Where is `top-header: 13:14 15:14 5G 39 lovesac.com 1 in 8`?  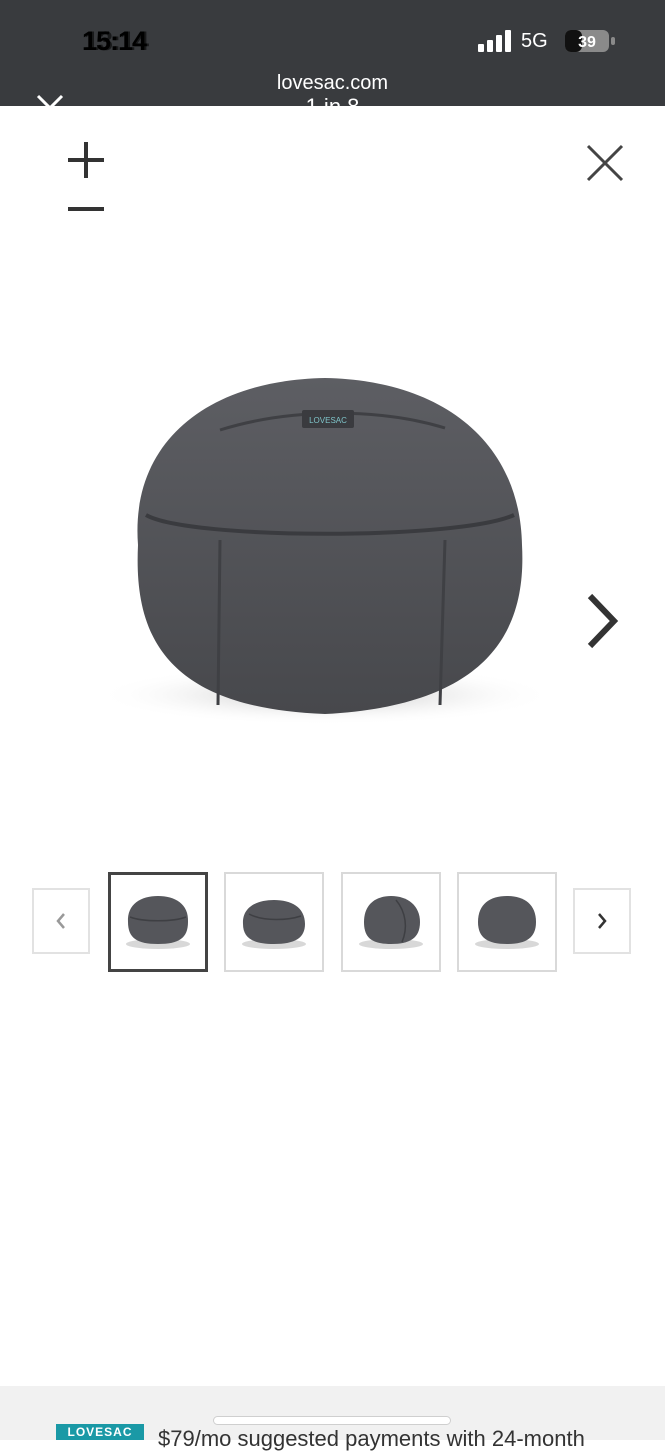
top-header: 13:14 15:14 5G 39 lovesac.com 1 in 8 is located at coordinates (332, 53).